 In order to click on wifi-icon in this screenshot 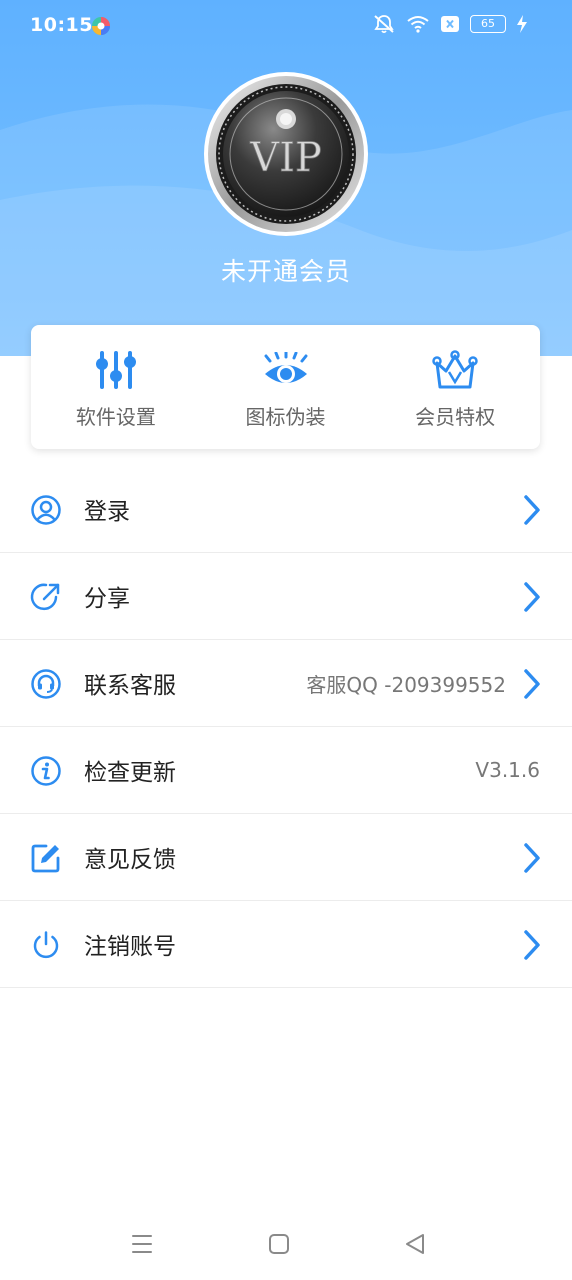, I will do `click(418, 24)`.